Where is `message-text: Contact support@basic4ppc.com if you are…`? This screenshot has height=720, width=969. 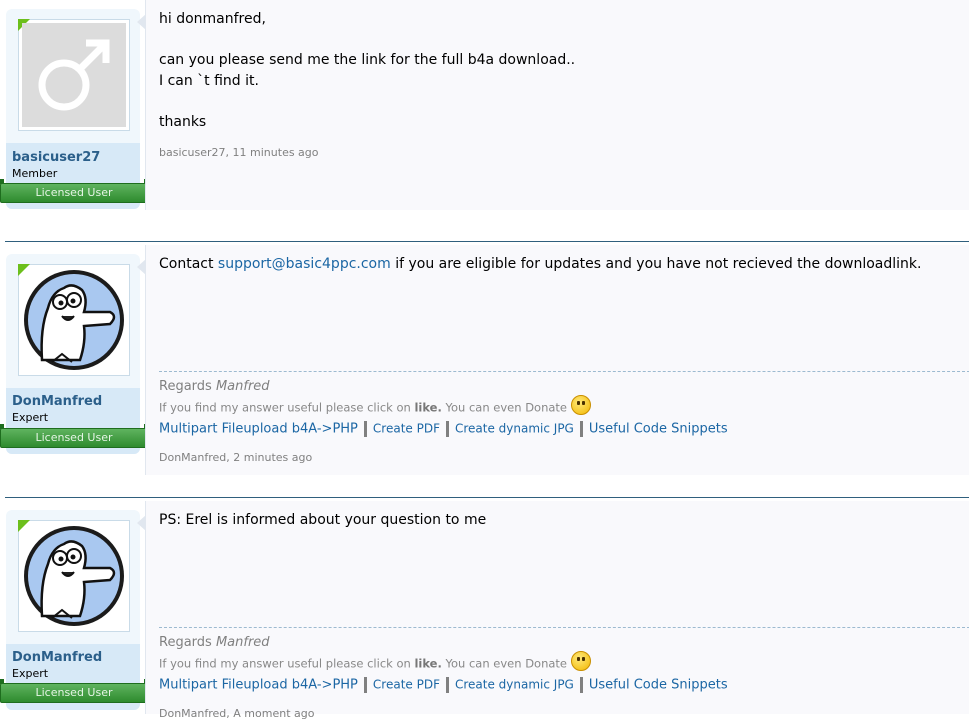 message-text: Contact support@basic4ppc.com if you are… is located at coordinates (540, 264).